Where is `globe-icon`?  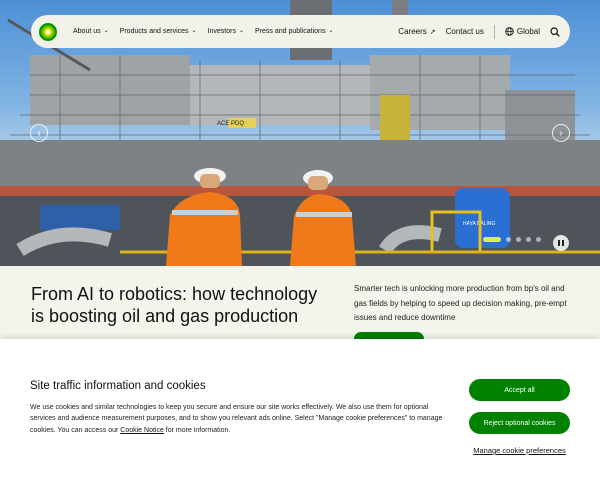 globe-icon is located at coordinates (509, 31).